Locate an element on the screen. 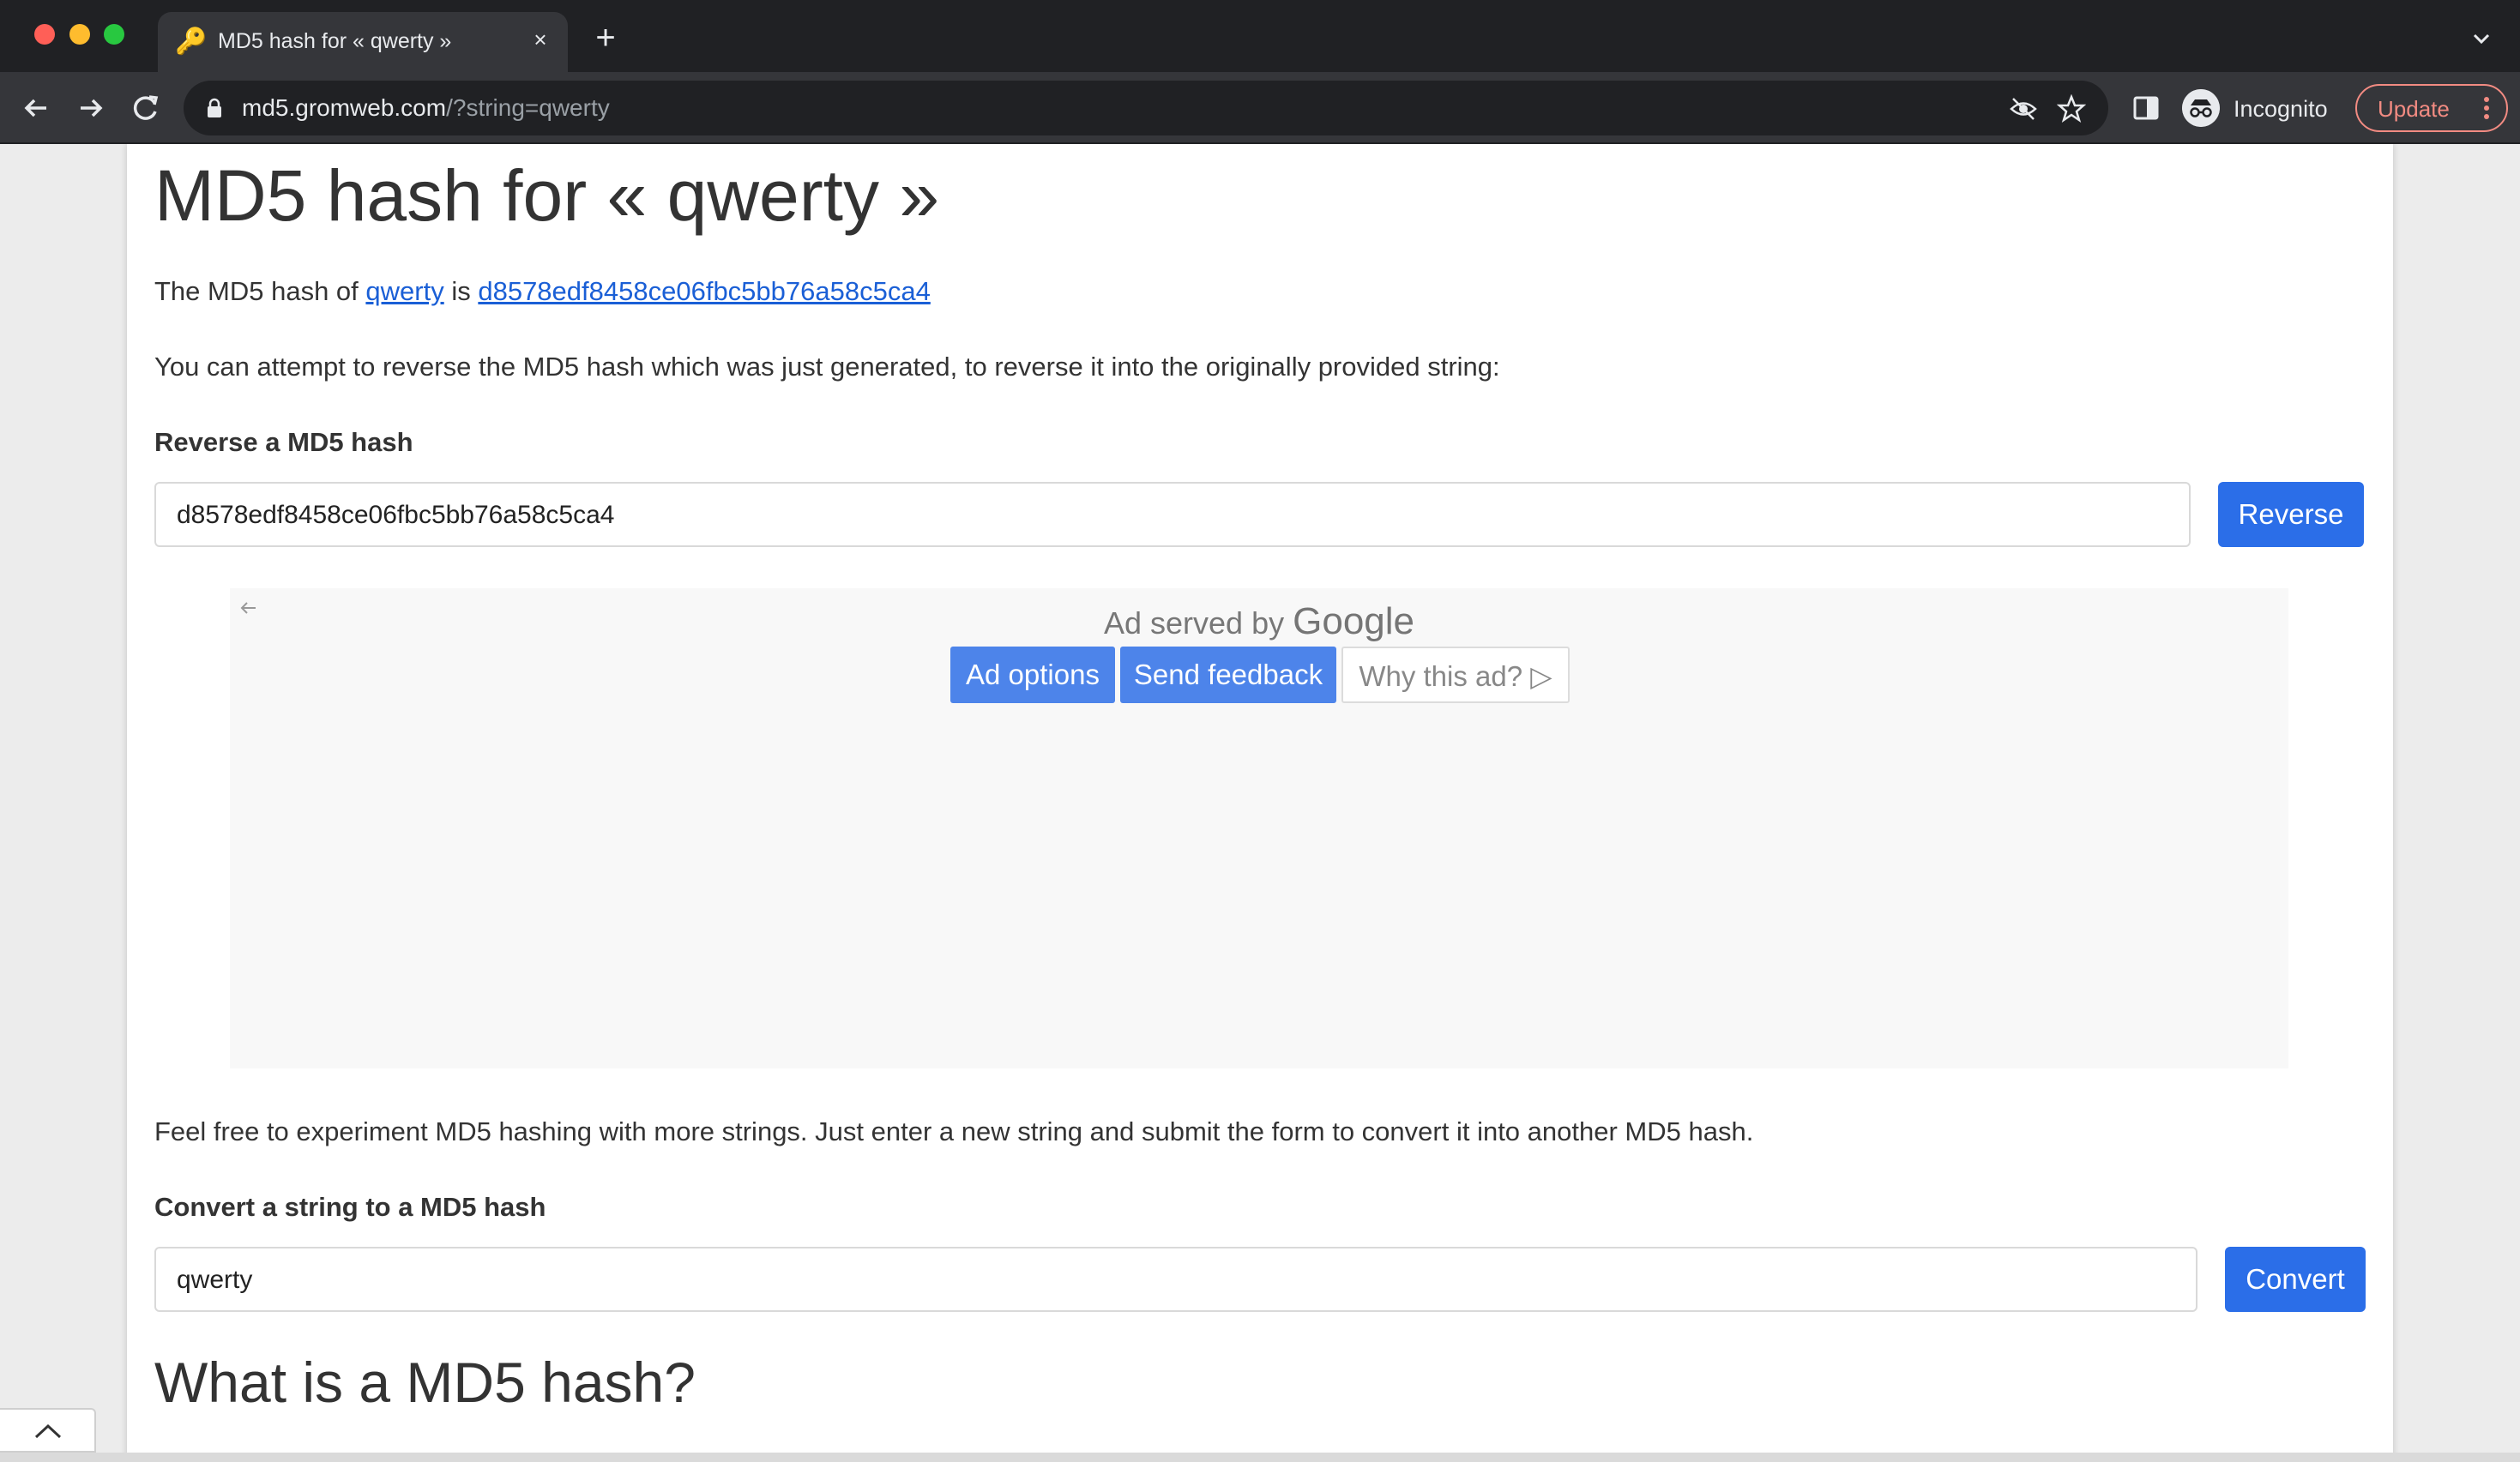 The image size is (2520, 1462). address-bar: md5.gromweb.com/?string=qwerty is located at coordinates (1146, 108).